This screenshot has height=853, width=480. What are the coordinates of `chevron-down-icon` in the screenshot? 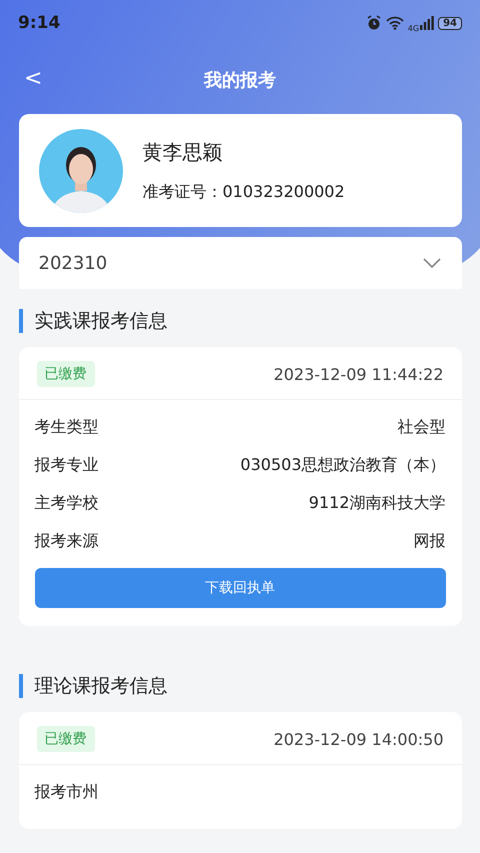 It's located at (432, 263).